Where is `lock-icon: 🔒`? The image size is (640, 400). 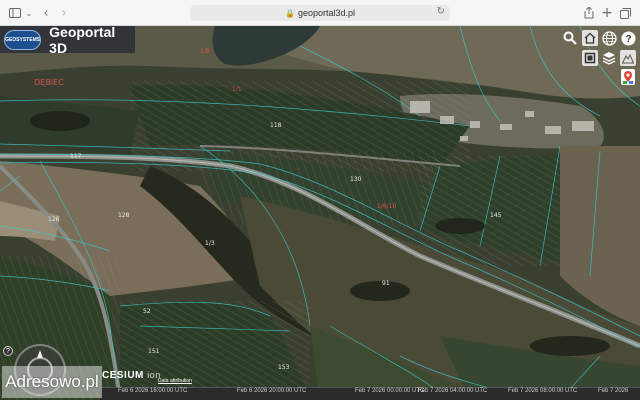
lock-icon: 🔒 is located at coordinates (289, 13).